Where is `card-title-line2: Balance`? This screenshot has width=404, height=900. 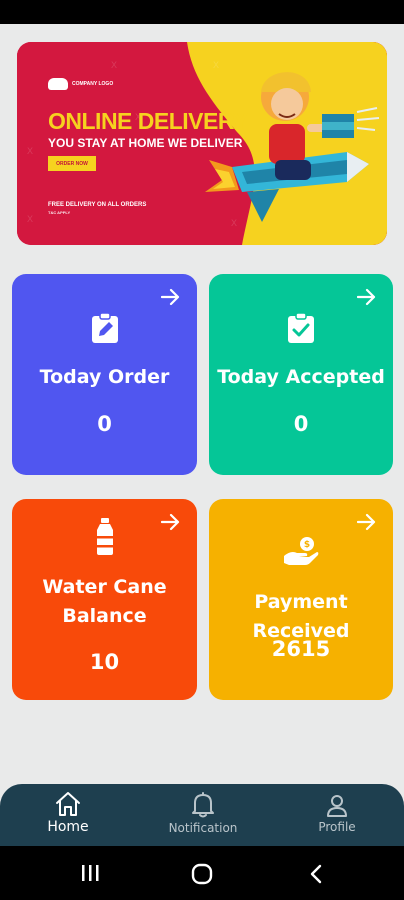
card-title-line2: Balance is located at coordinates (104, 616).